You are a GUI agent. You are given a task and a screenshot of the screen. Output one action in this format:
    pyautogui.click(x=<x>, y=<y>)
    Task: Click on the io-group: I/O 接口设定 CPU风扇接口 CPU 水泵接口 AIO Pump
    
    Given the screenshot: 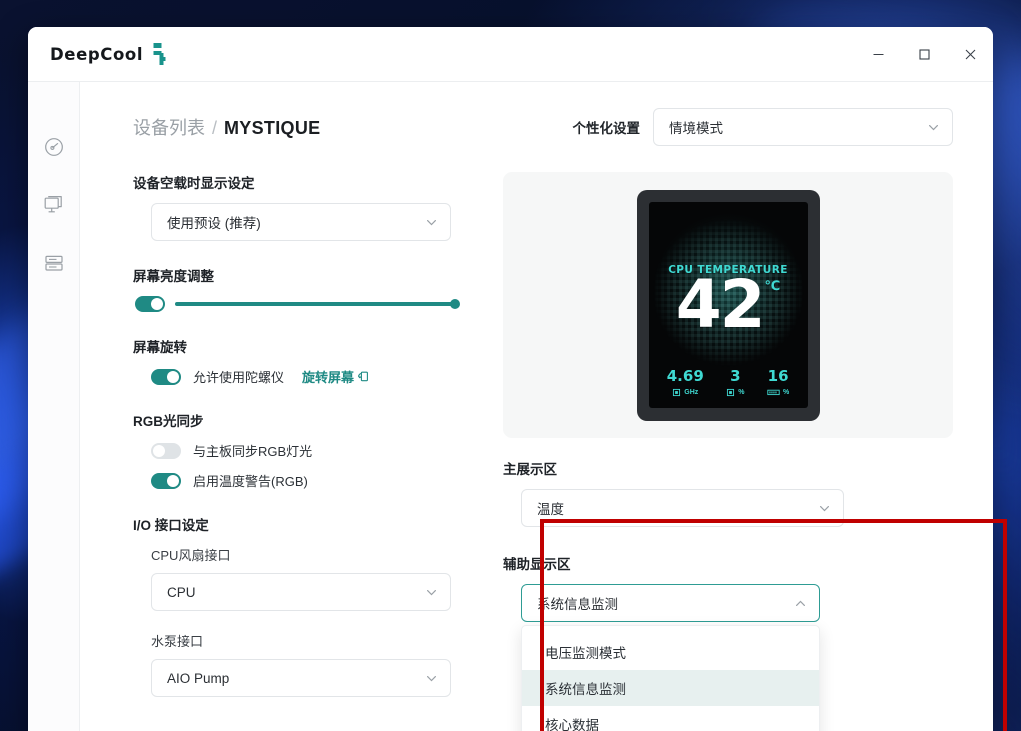 What is the action you would take?
    pyautogui.click(x=298, y=605)
    